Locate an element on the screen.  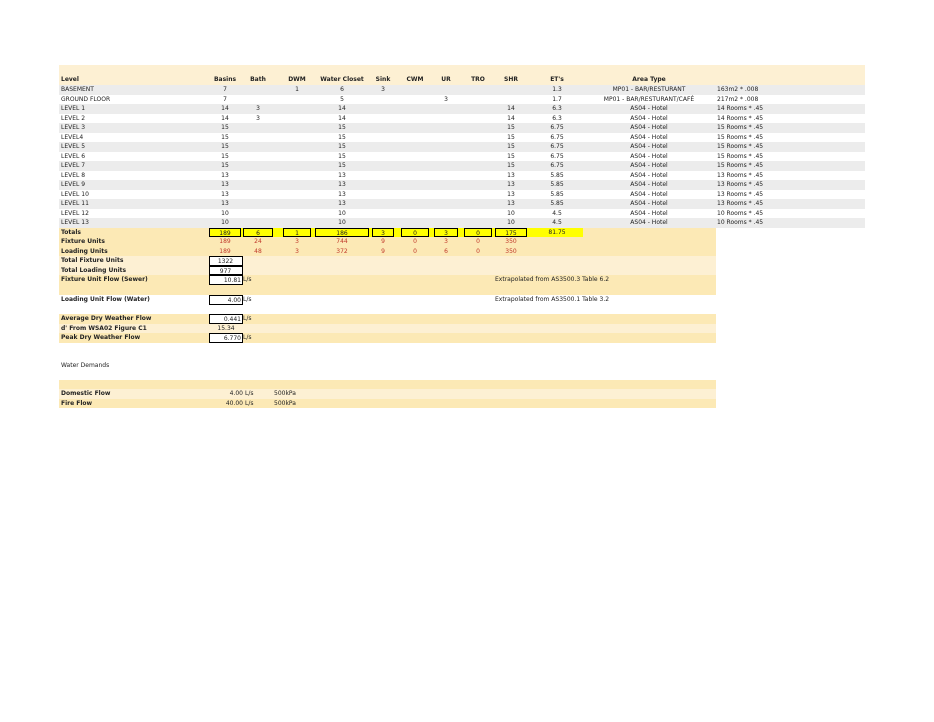
fixture-unit-cell: 3 is located at coordinates (297, 242).